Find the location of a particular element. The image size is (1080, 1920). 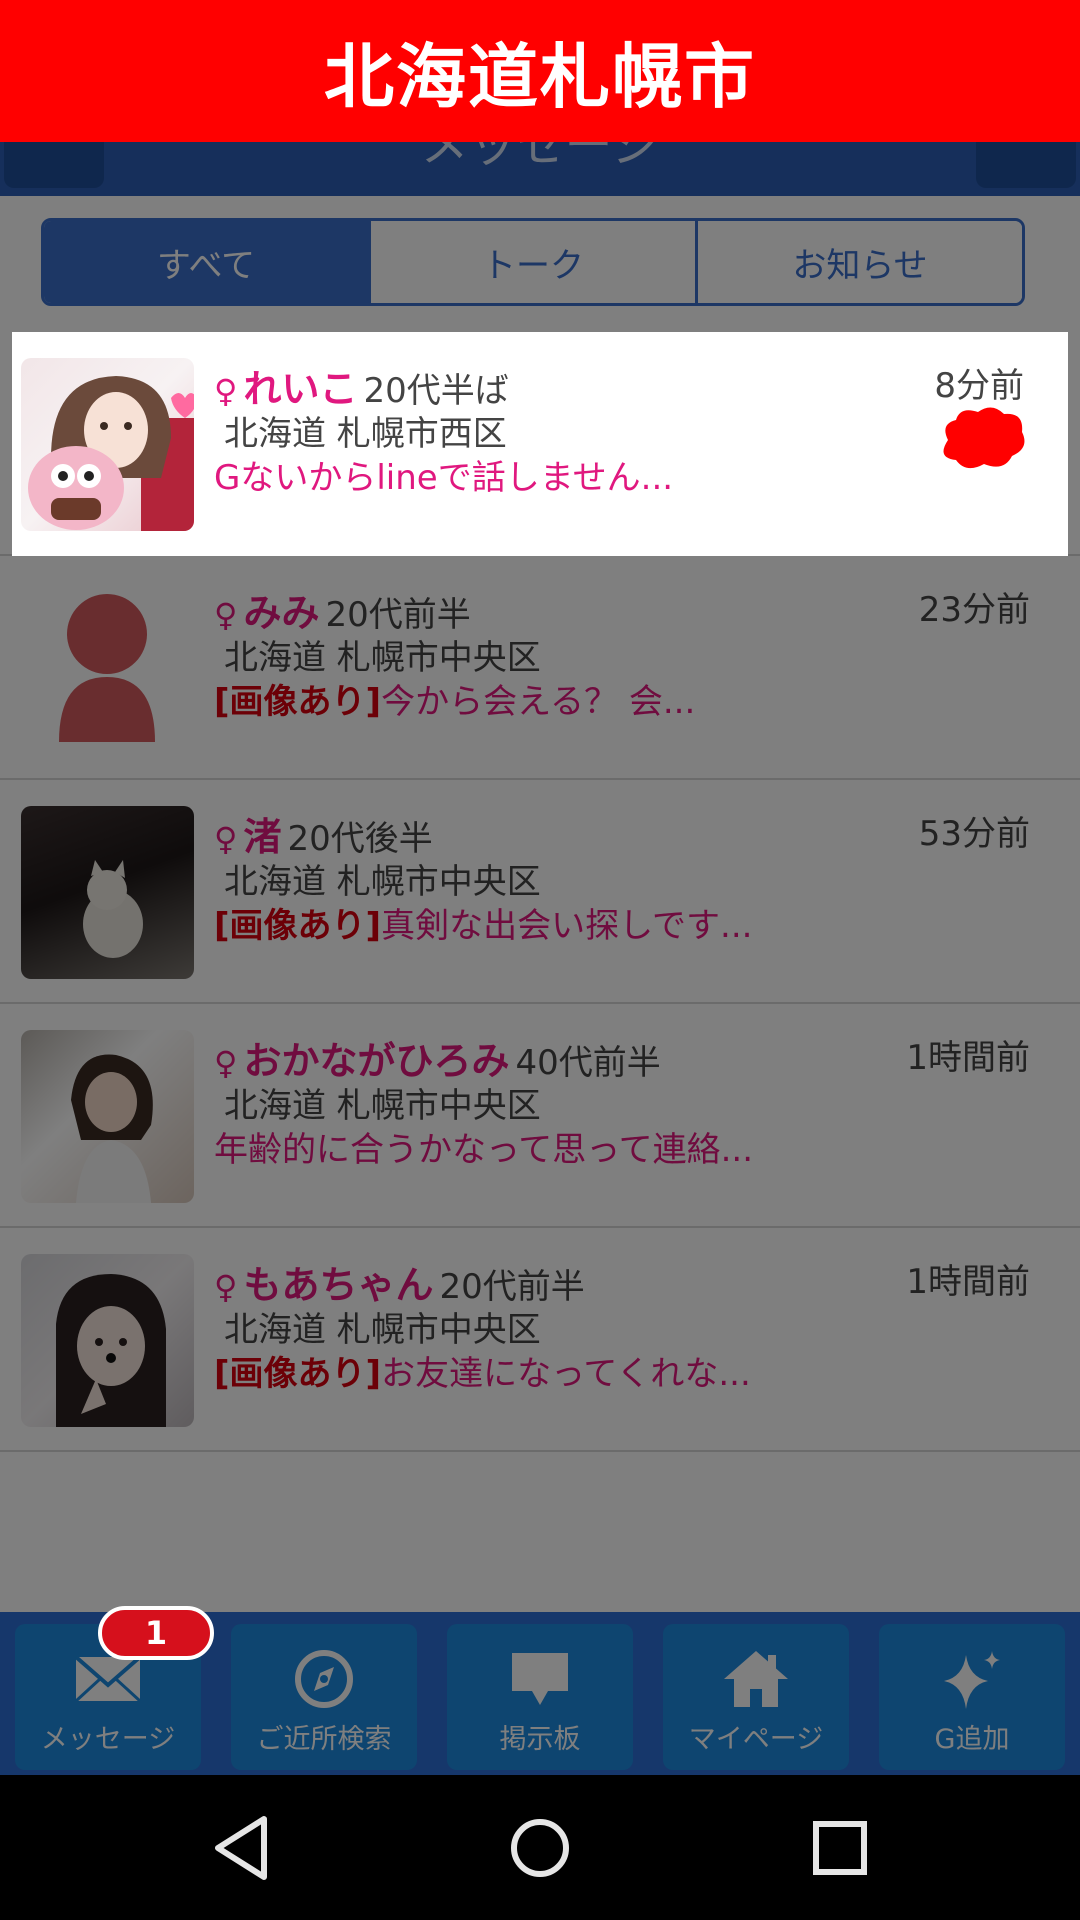

system-navigation-bar is located at coordinates (540, 1847).